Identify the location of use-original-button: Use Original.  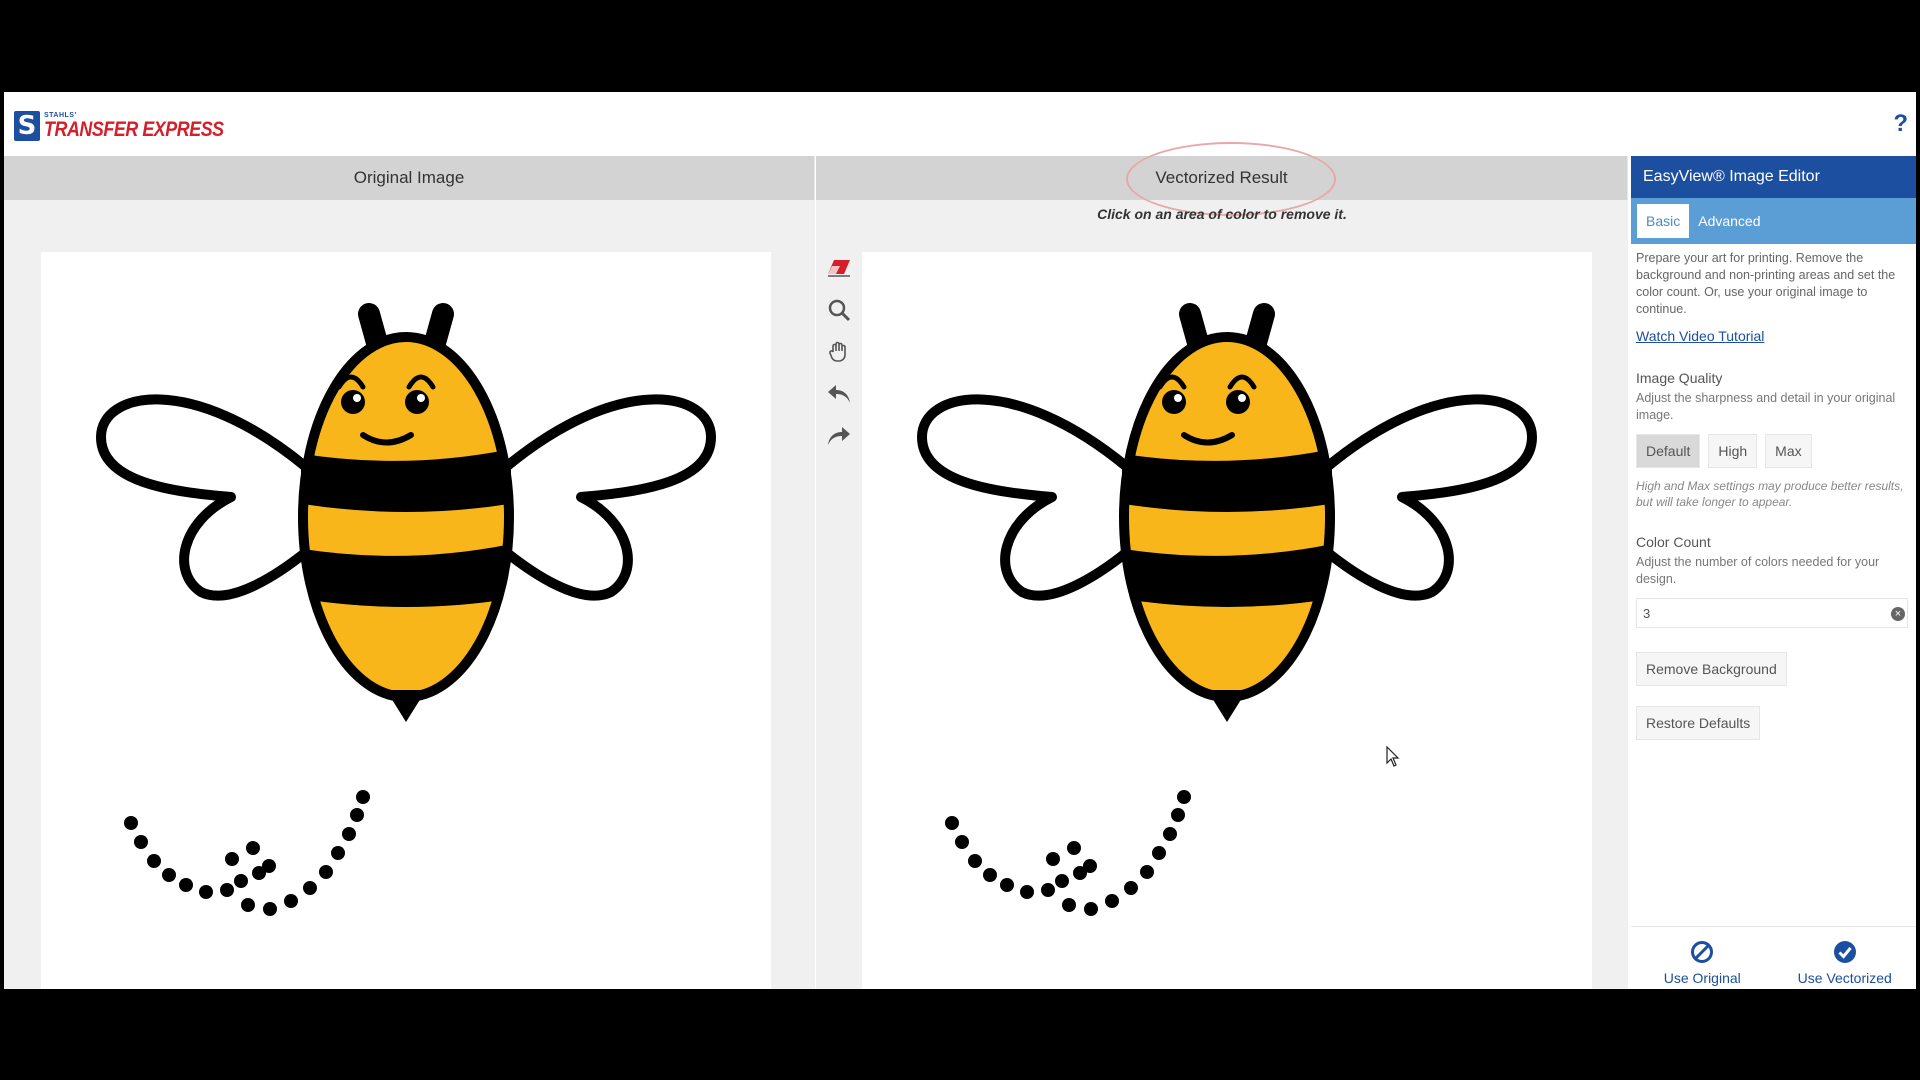
(1702, 958).